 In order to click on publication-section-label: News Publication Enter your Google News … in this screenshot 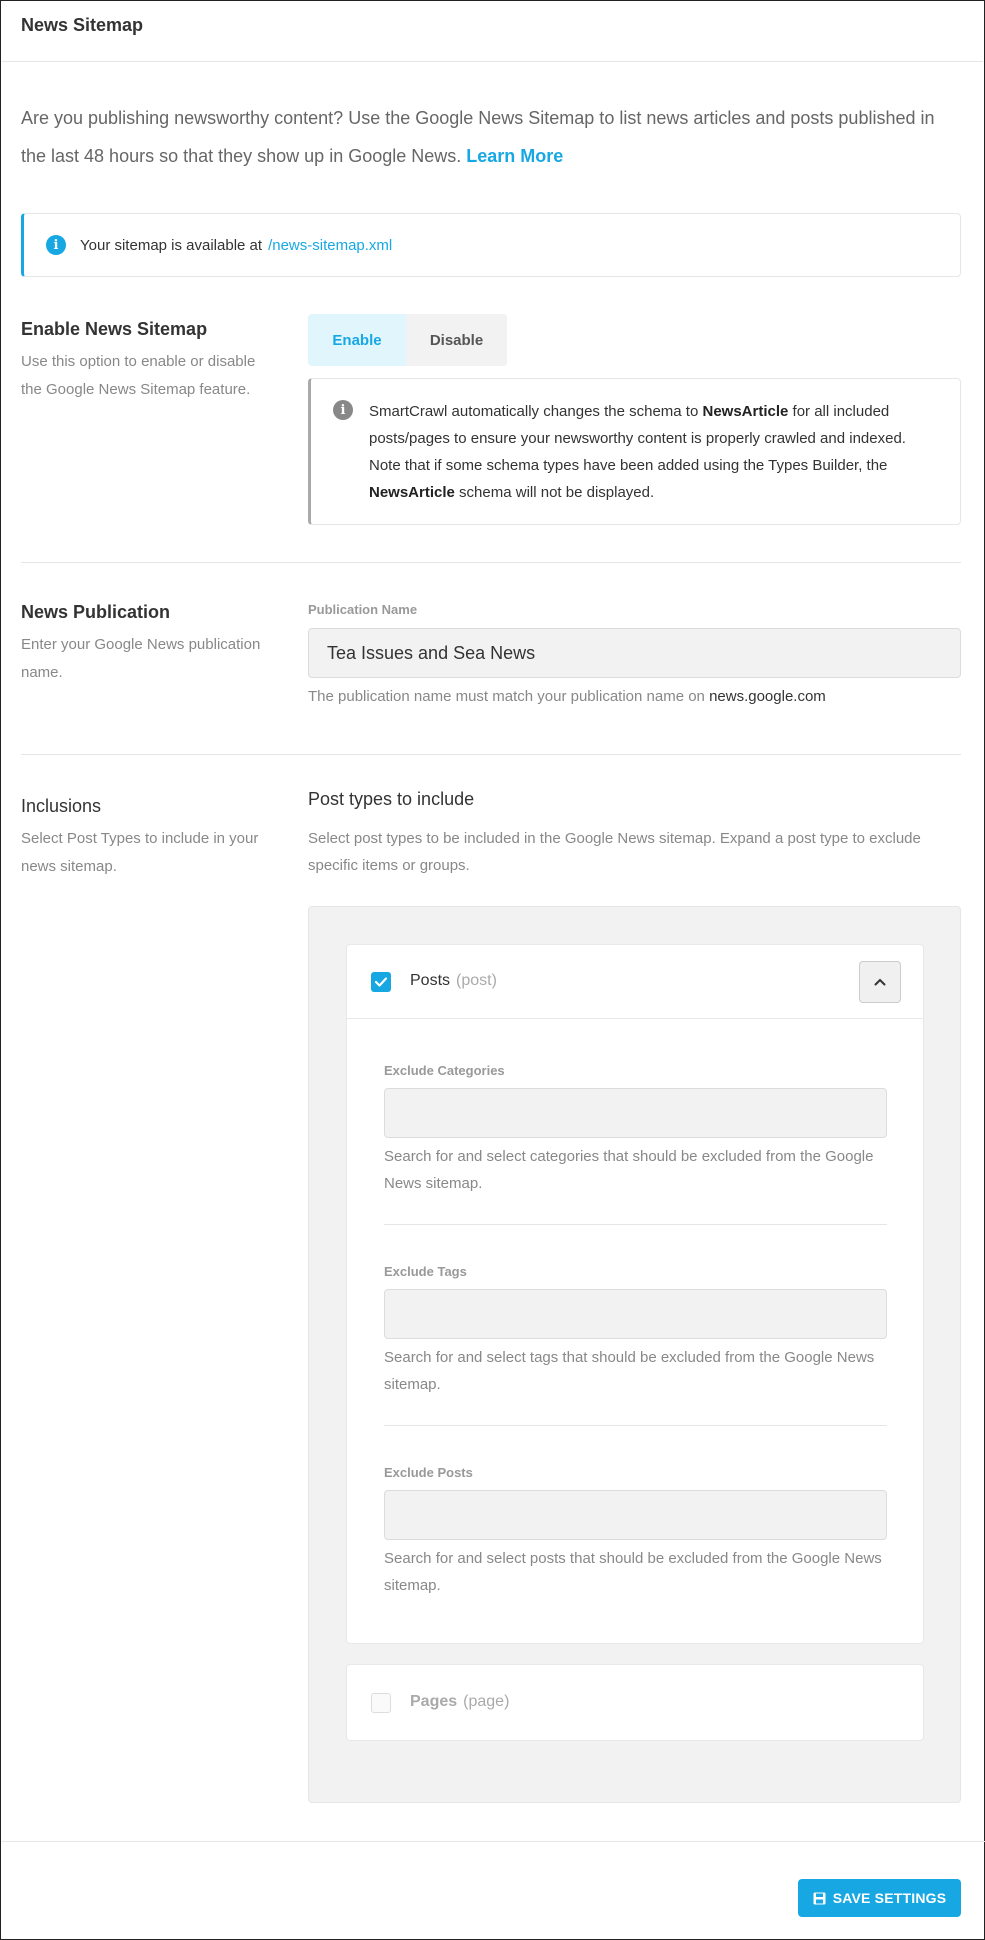, I will do `click(146, 644)`.